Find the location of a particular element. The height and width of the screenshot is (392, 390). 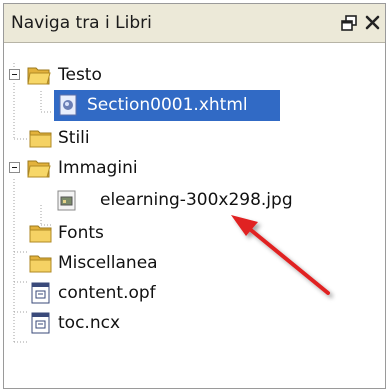

tree-item-section0001: Section0001.xhtml is located at coordinates (167, 105).